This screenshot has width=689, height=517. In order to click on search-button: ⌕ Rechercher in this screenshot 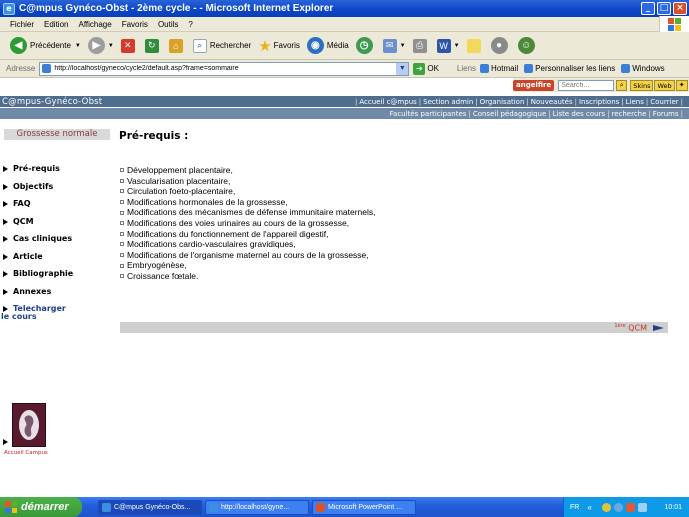, I will do `click(221, 45)`.